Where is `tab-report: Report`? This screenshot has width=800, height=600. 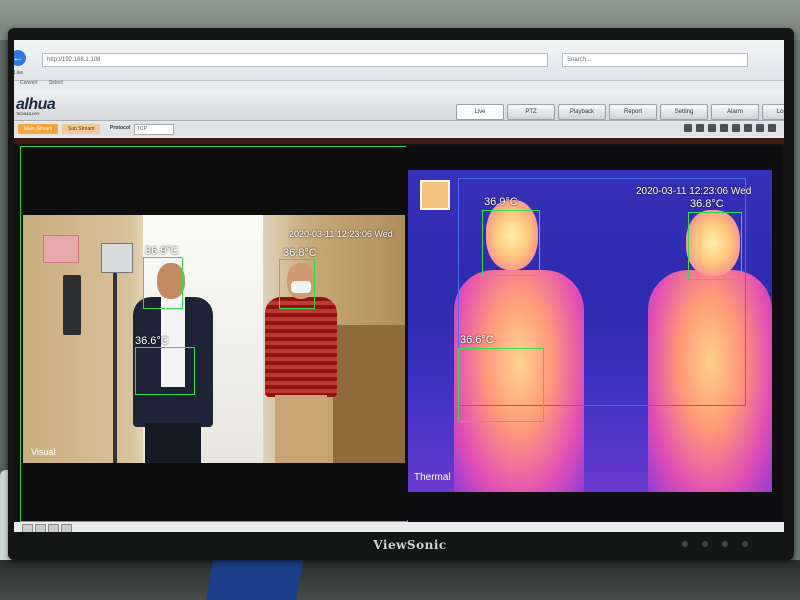 tab-report: Report is located at coordinates (633, 112).